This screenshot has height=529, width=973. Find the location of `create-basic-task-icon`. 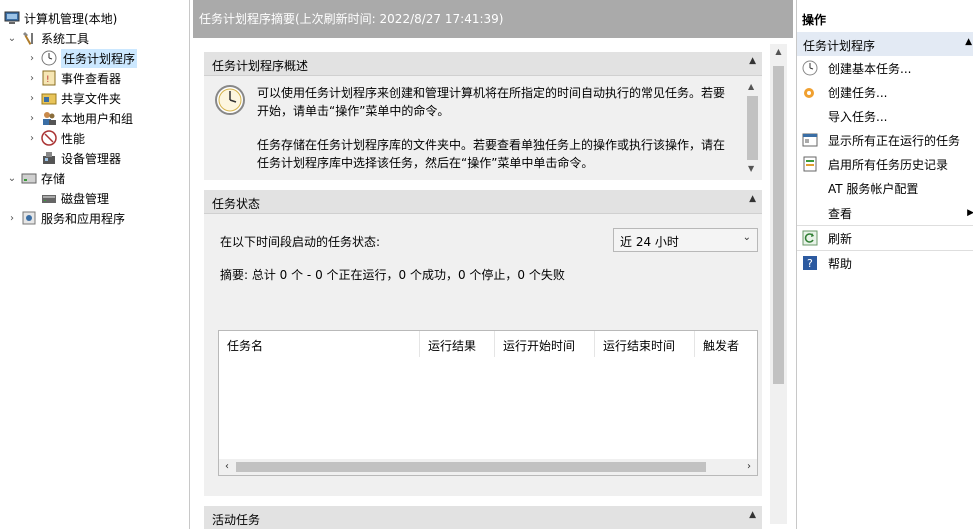

create-basic-task-icon is located at coordinates (810, 68).